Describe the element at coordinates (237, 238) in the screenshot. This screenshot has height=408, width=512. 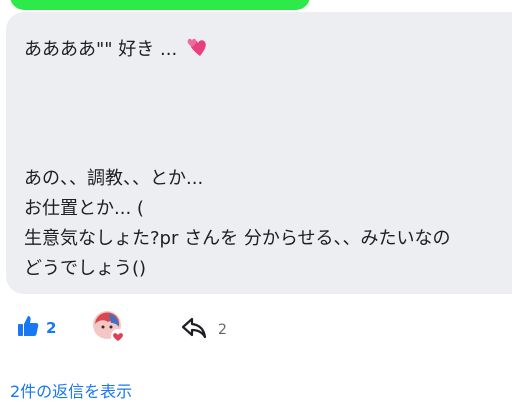
I see `comment-line-4: 生意気なしょた?pr さんを 分からせる、、みたいなの` at that location.